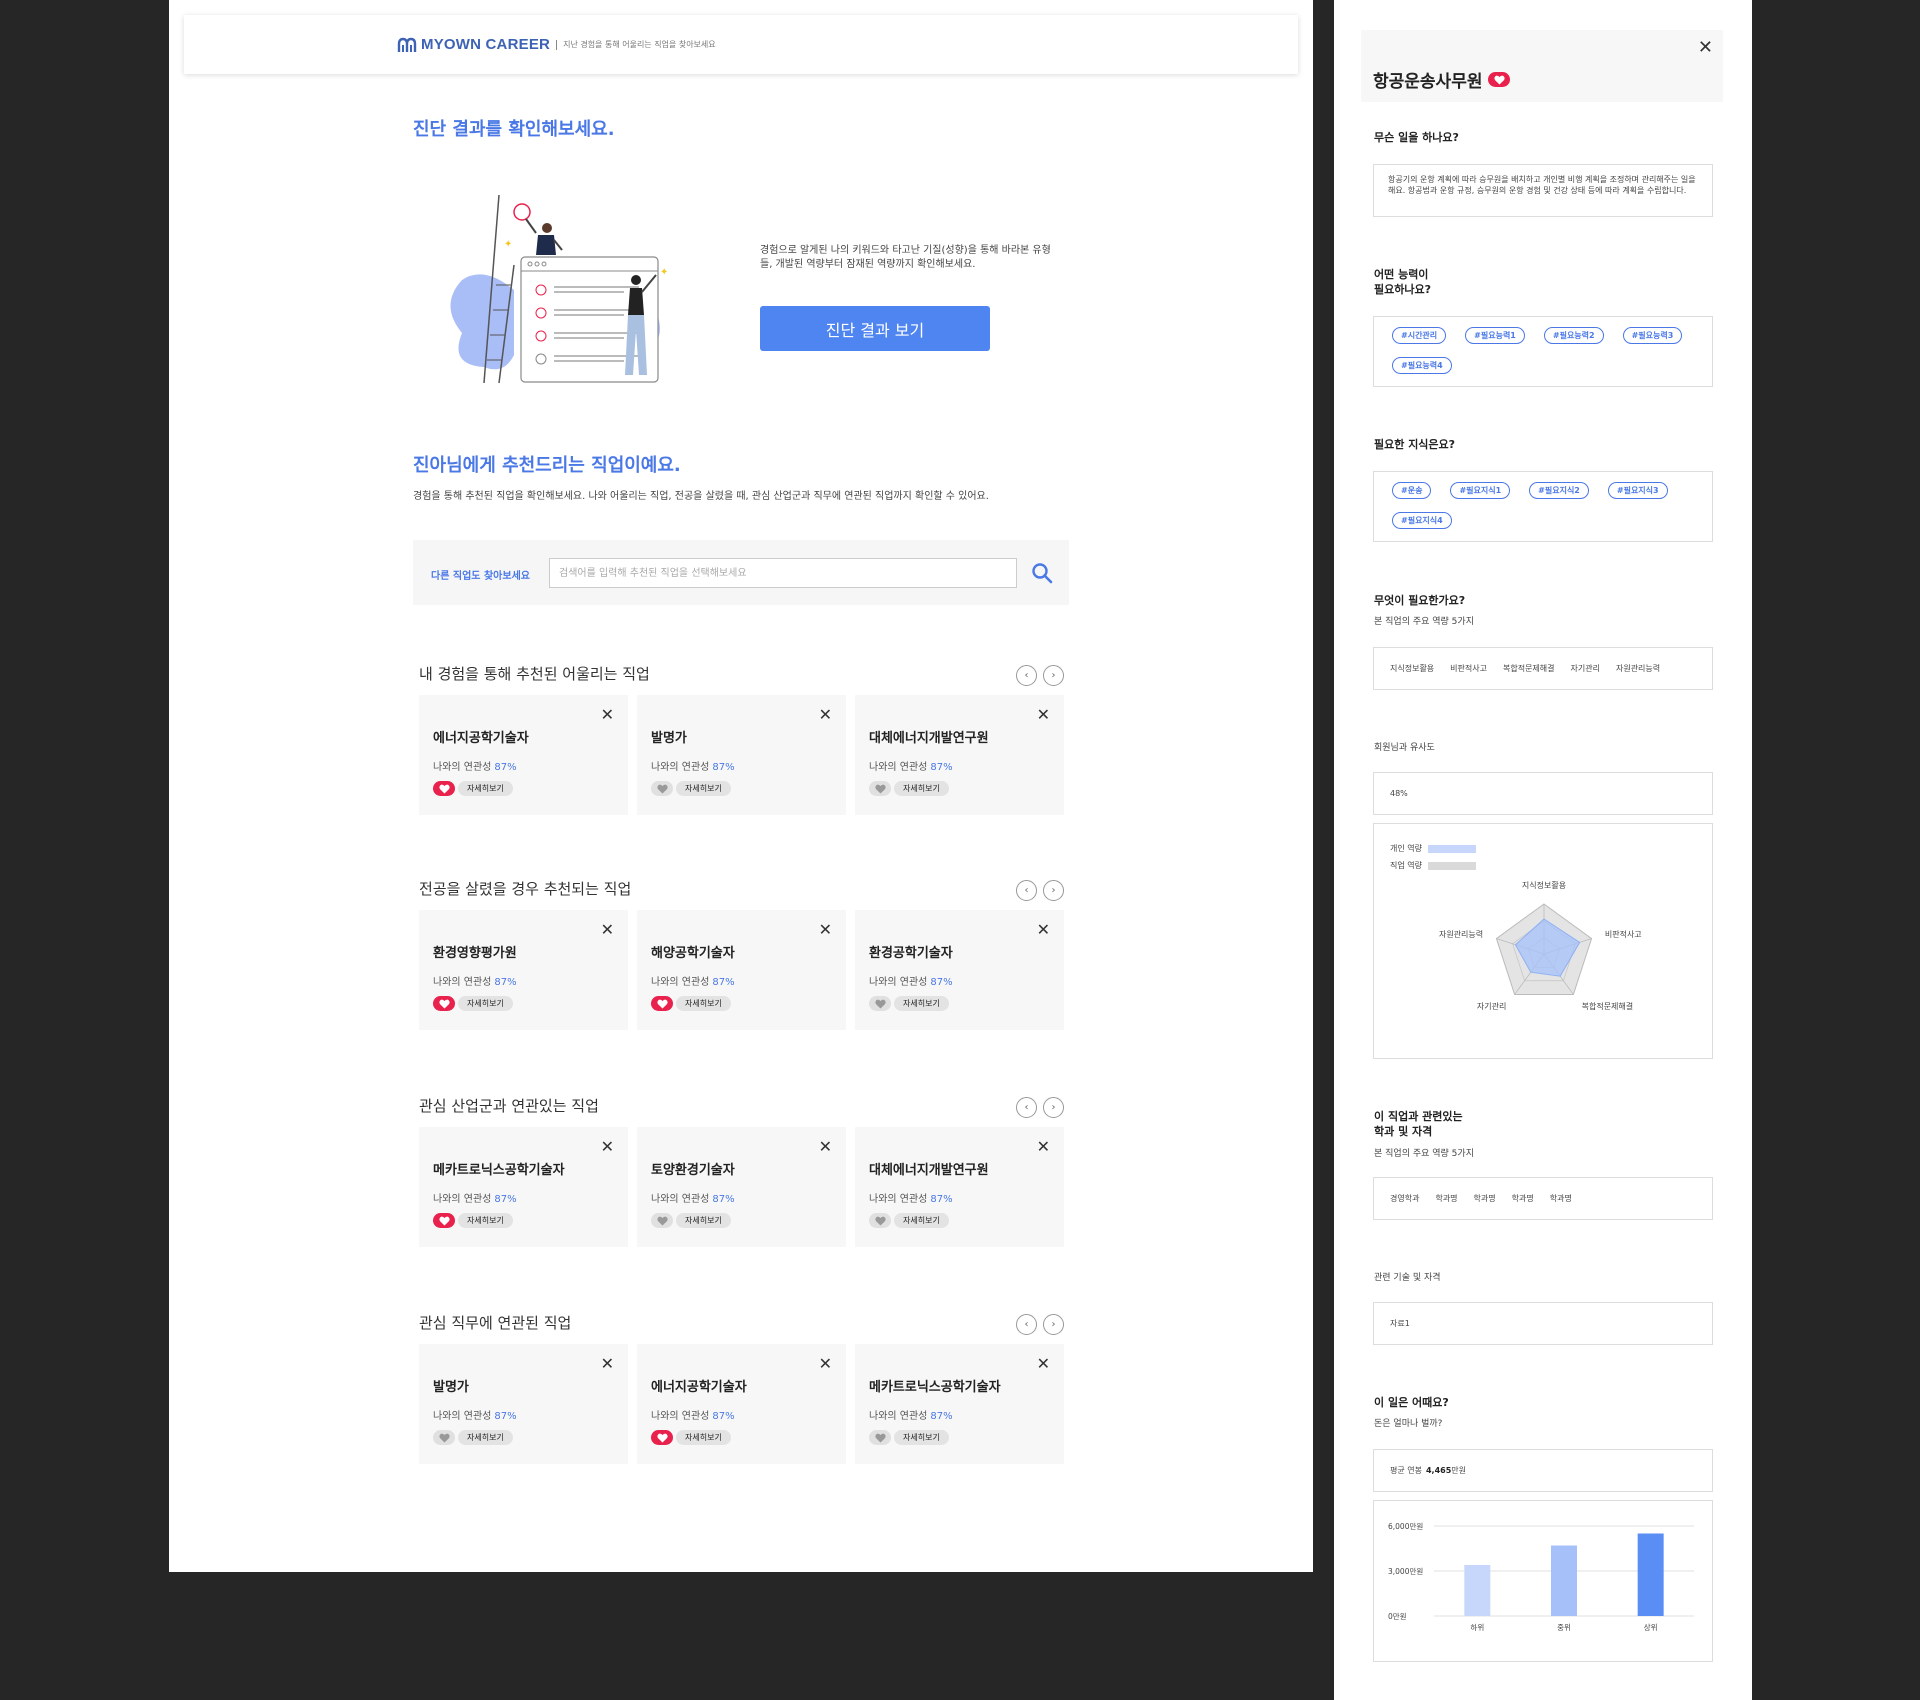 The height and width of the screenshot is (1700, 1920). I want to click on job-card: ✕ 환경영향평가원 나와의 연관성 87% 자세히보기, so click(523, 970).